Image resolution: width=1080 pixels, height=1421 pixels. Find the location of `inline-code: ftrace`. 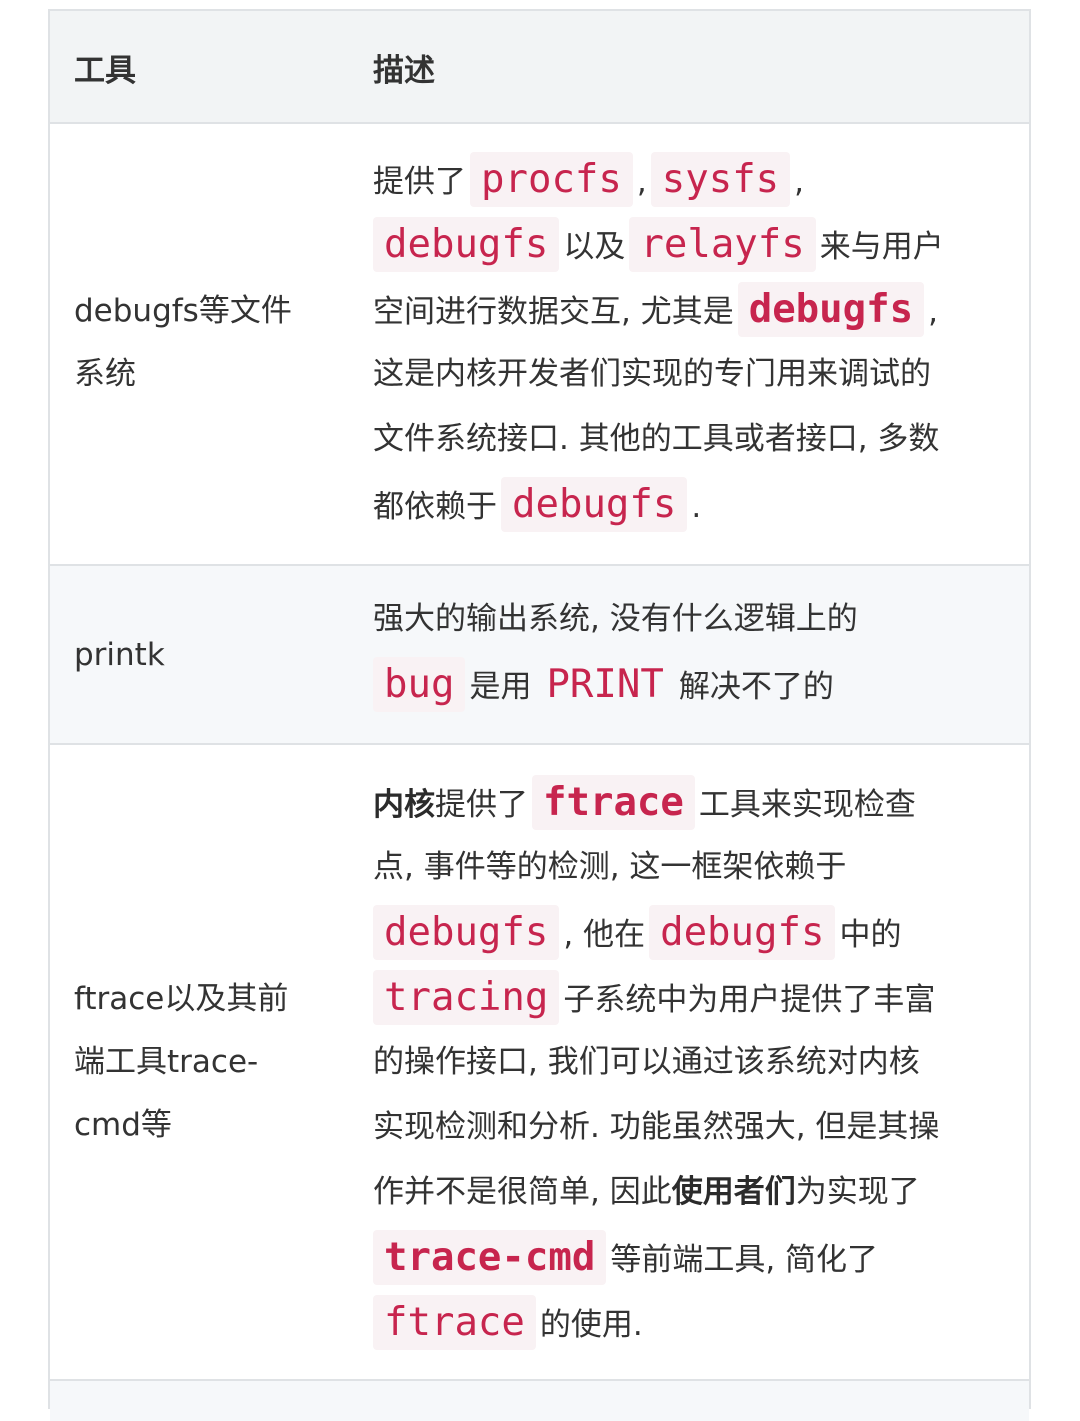

inline-code: ftrace is located at coordinates (454, 1322).